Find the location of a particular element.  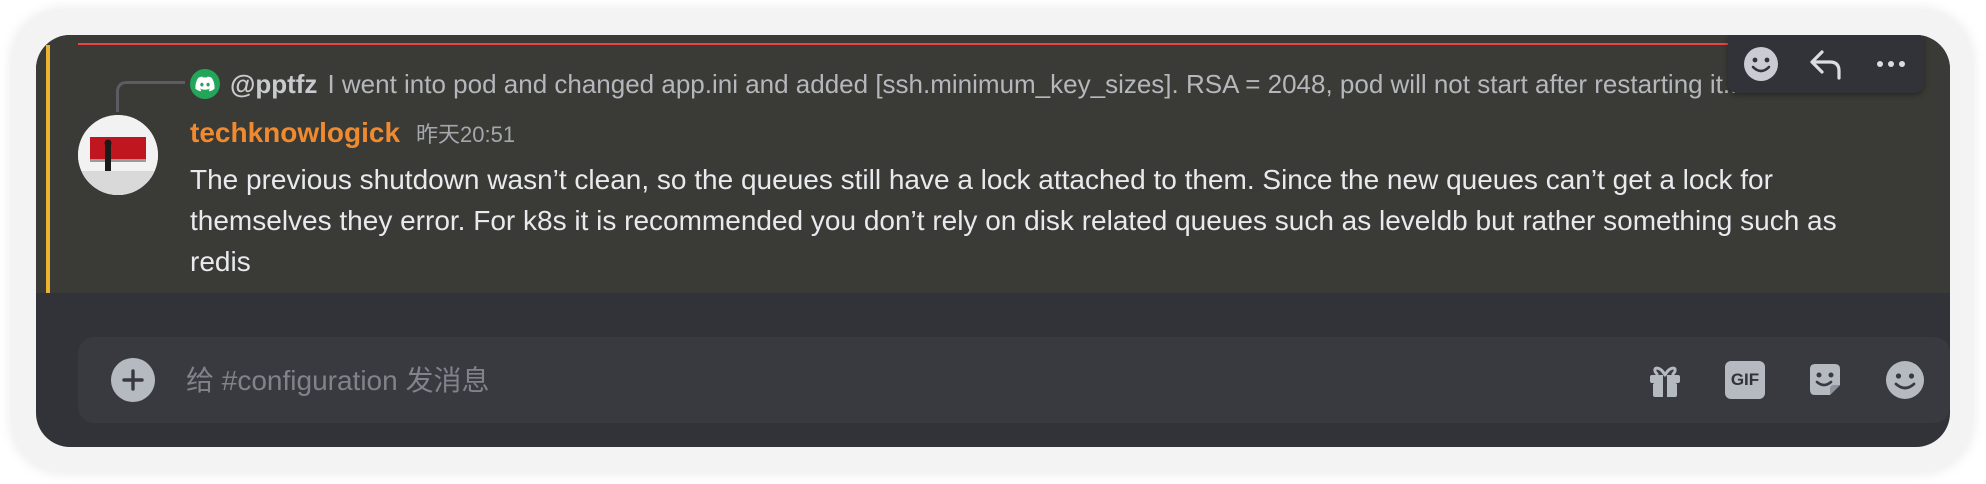

gift-icon is located at coordinates (1665, 381).